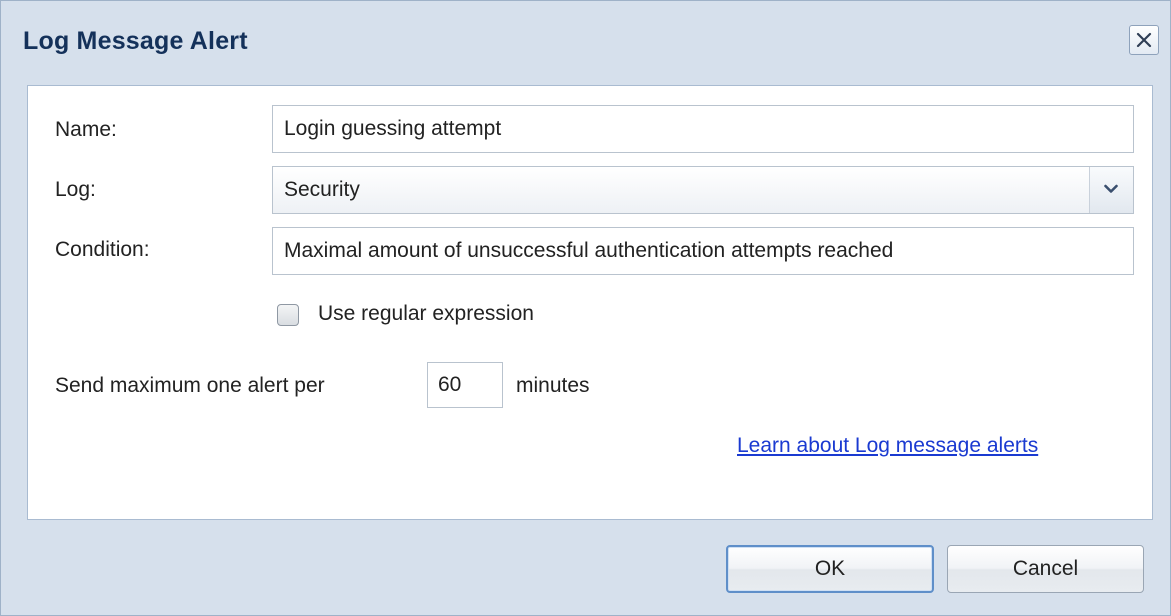  I want to click on dialog-titlebar: Log Message Alert, so click(585, 43).